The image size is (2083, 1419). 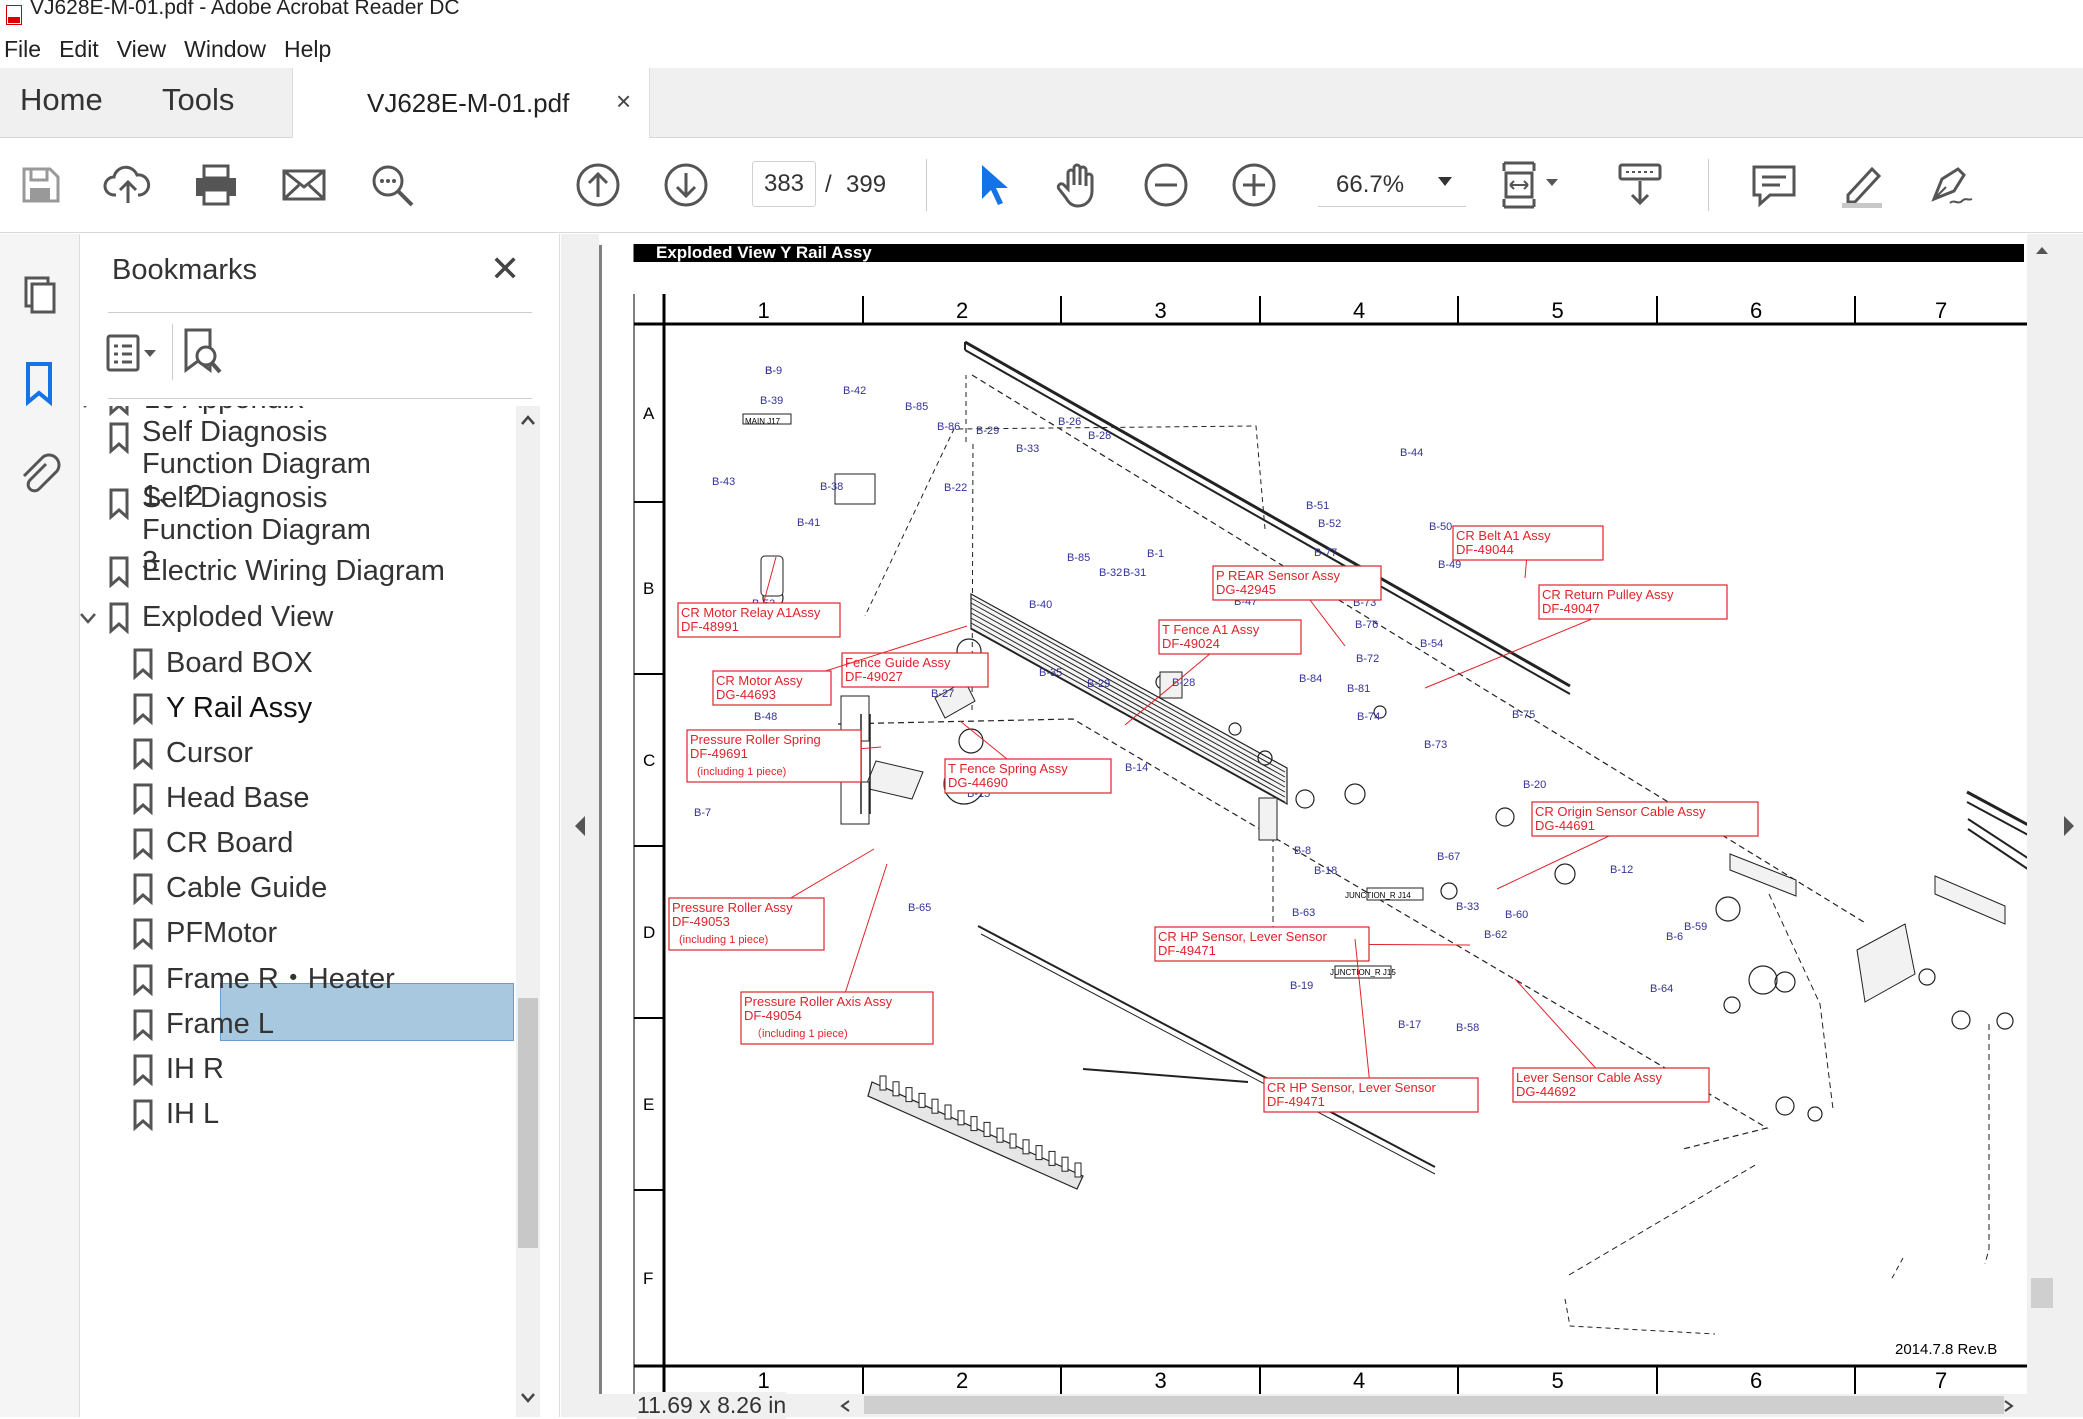 I want to click on bookmark-item: PFMotor, so click(x=298, y=933).